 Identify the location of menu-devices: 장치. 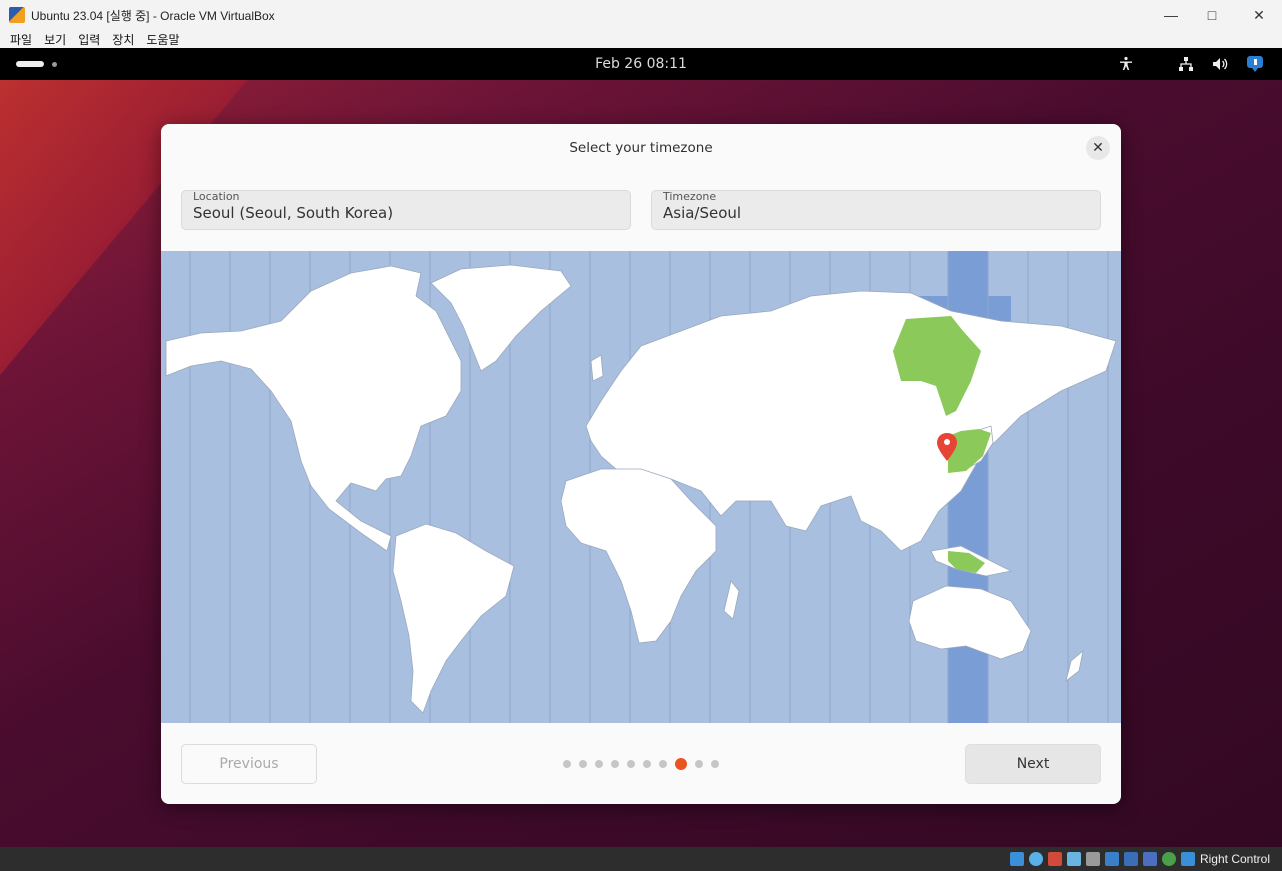
(123, 39).